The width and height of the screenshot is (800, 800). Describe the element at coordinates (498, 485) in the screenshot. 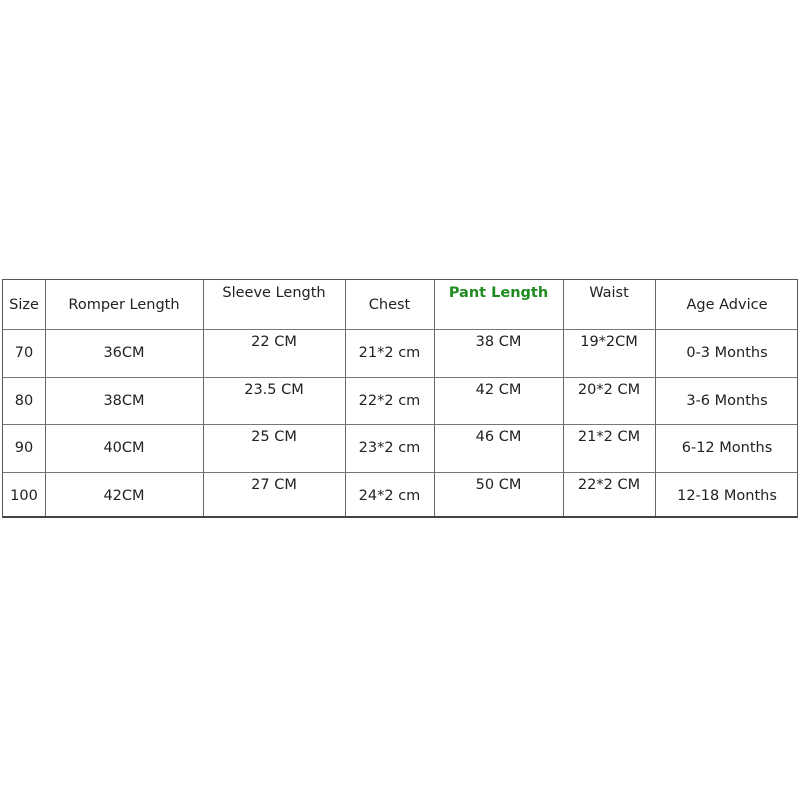

I see `cell-pant-length: 50 CM` at that location.